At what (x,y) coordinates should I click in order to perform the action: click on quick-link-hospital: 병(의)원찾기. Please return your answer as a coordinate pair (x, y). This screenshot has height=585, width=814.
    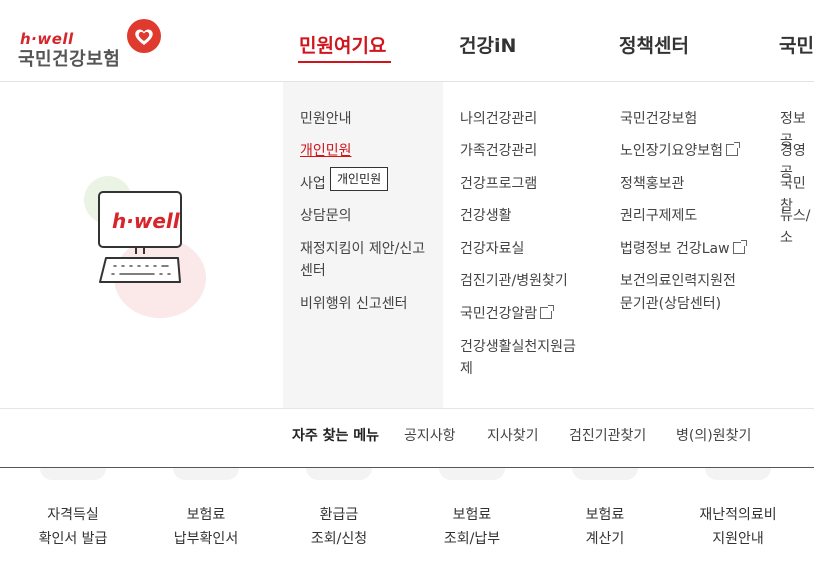
    Looking at the image, I should click on (713, 435).